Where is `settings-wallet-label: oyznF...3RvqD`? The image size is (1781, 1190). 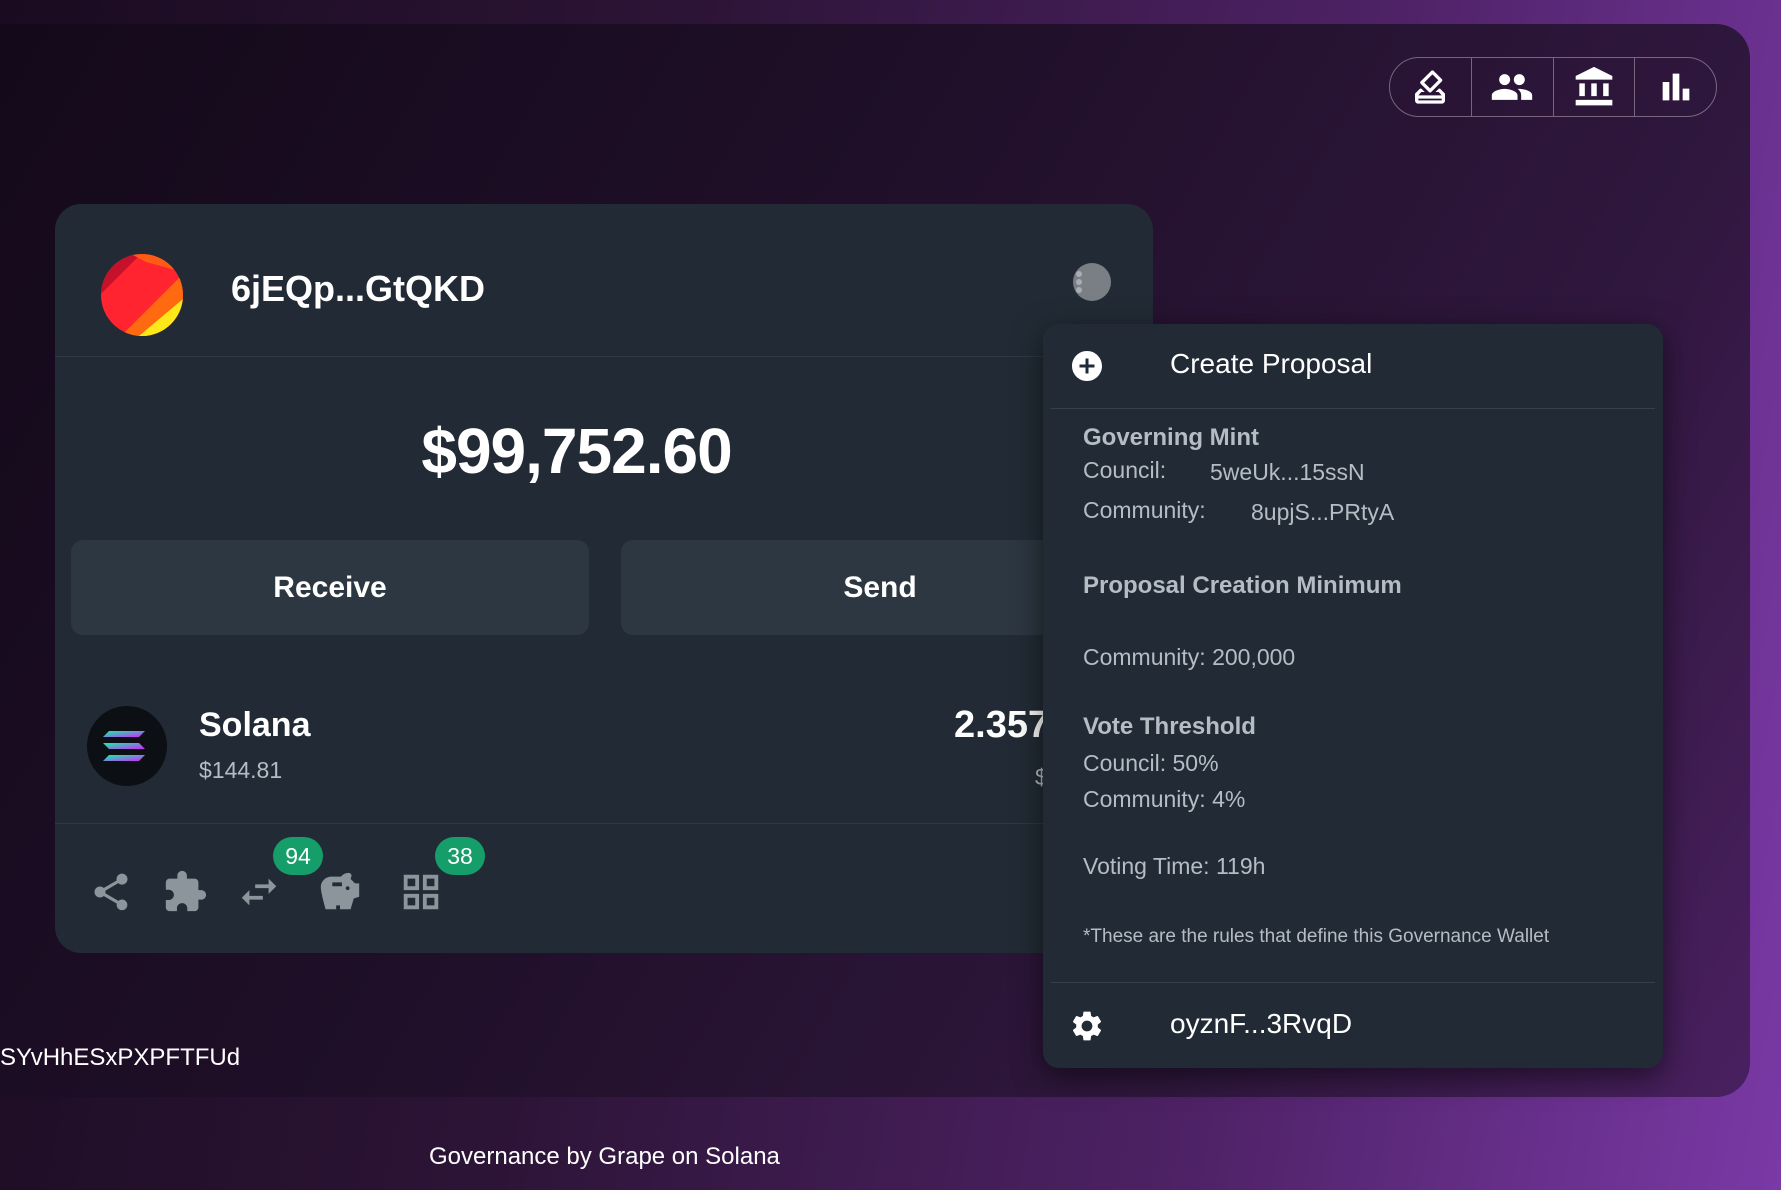
settings-wallet-label: oyznF...3RvqD is located at coordinates (1261, 1023).